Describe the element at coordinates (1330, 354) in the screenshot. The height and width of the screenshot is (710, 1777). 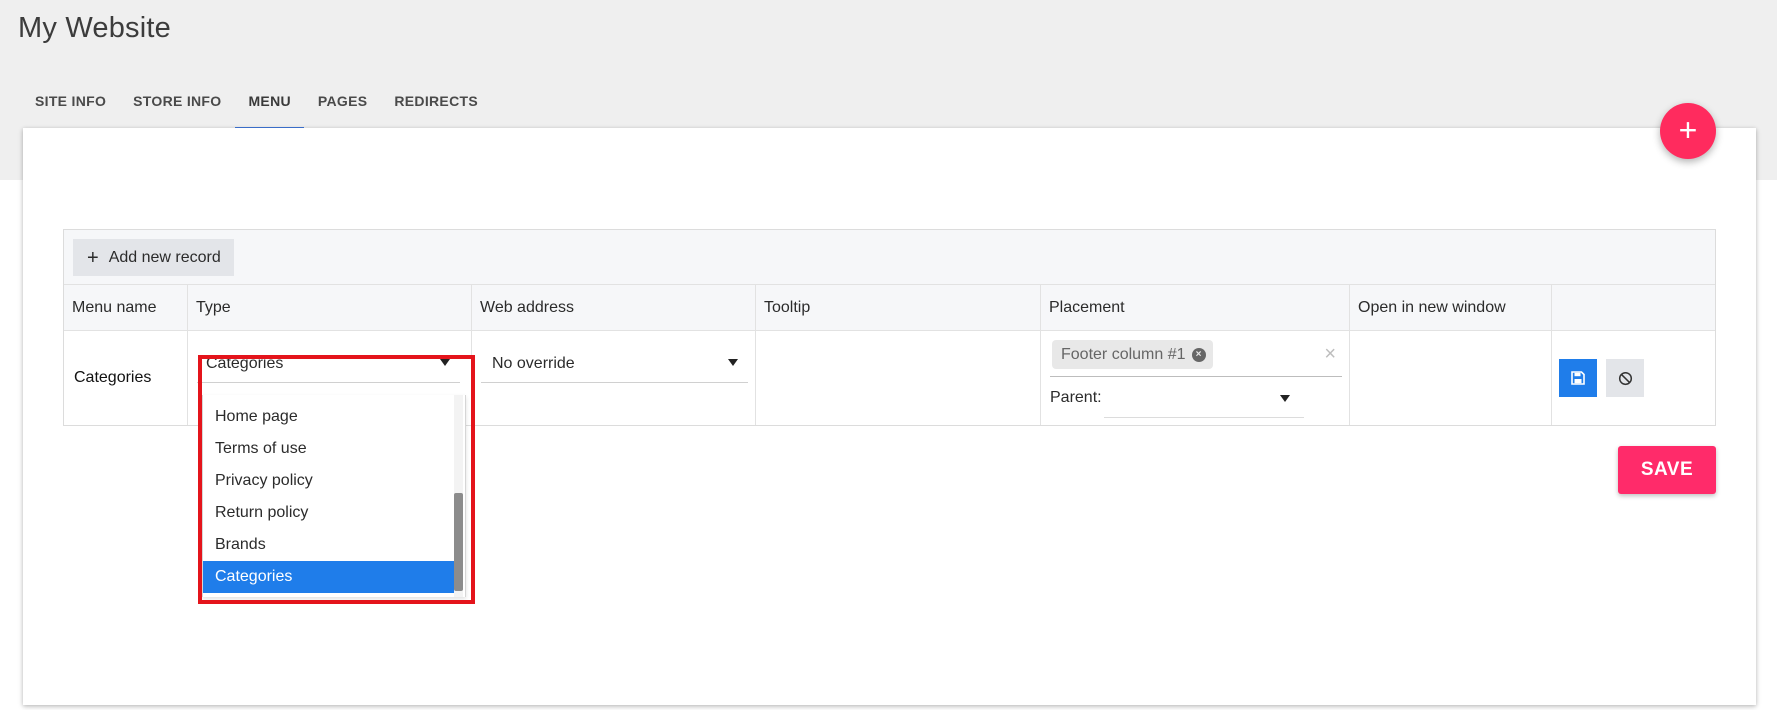
I see `clear-icon: ×` at that location.